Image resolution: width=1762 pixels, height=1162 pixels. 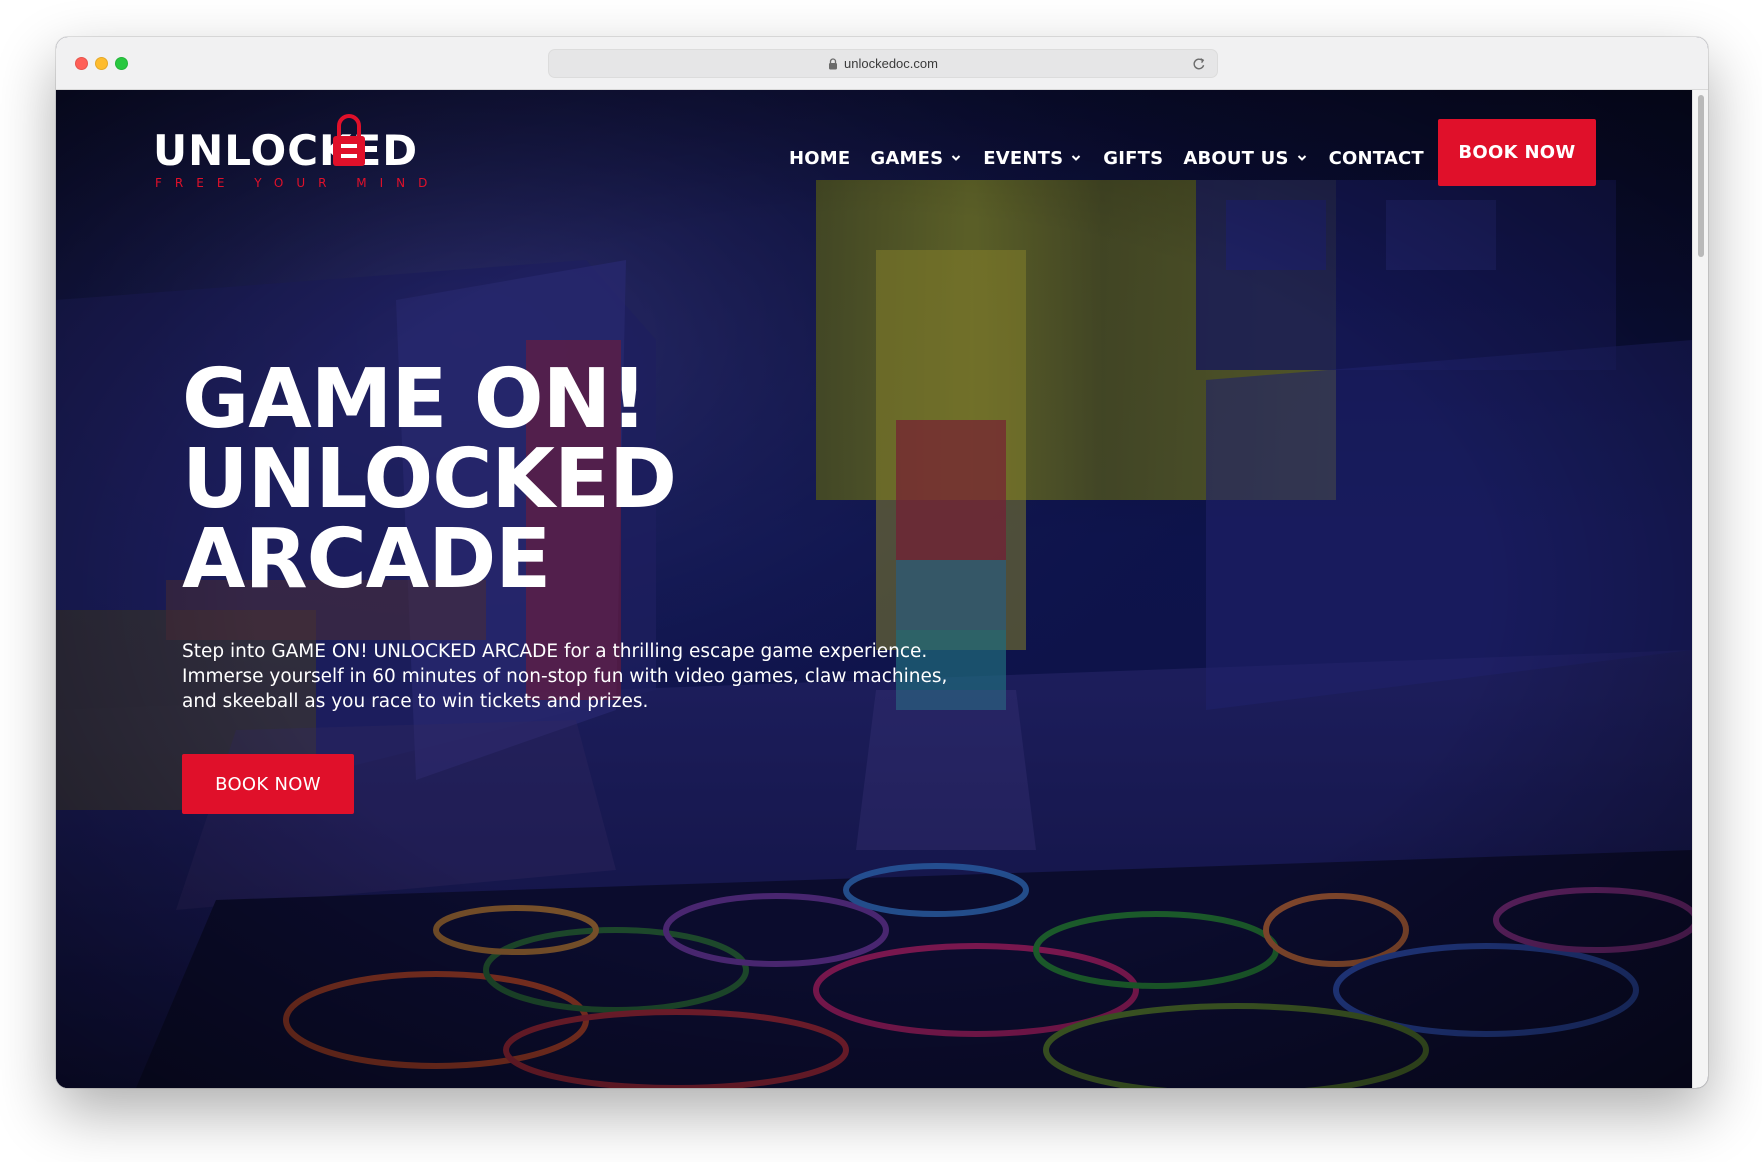 What do you see at coordinates (286, 150) in the screenshot?
I see `logo-wordmark: UNLOCKED` at bounding box center [286, 150].